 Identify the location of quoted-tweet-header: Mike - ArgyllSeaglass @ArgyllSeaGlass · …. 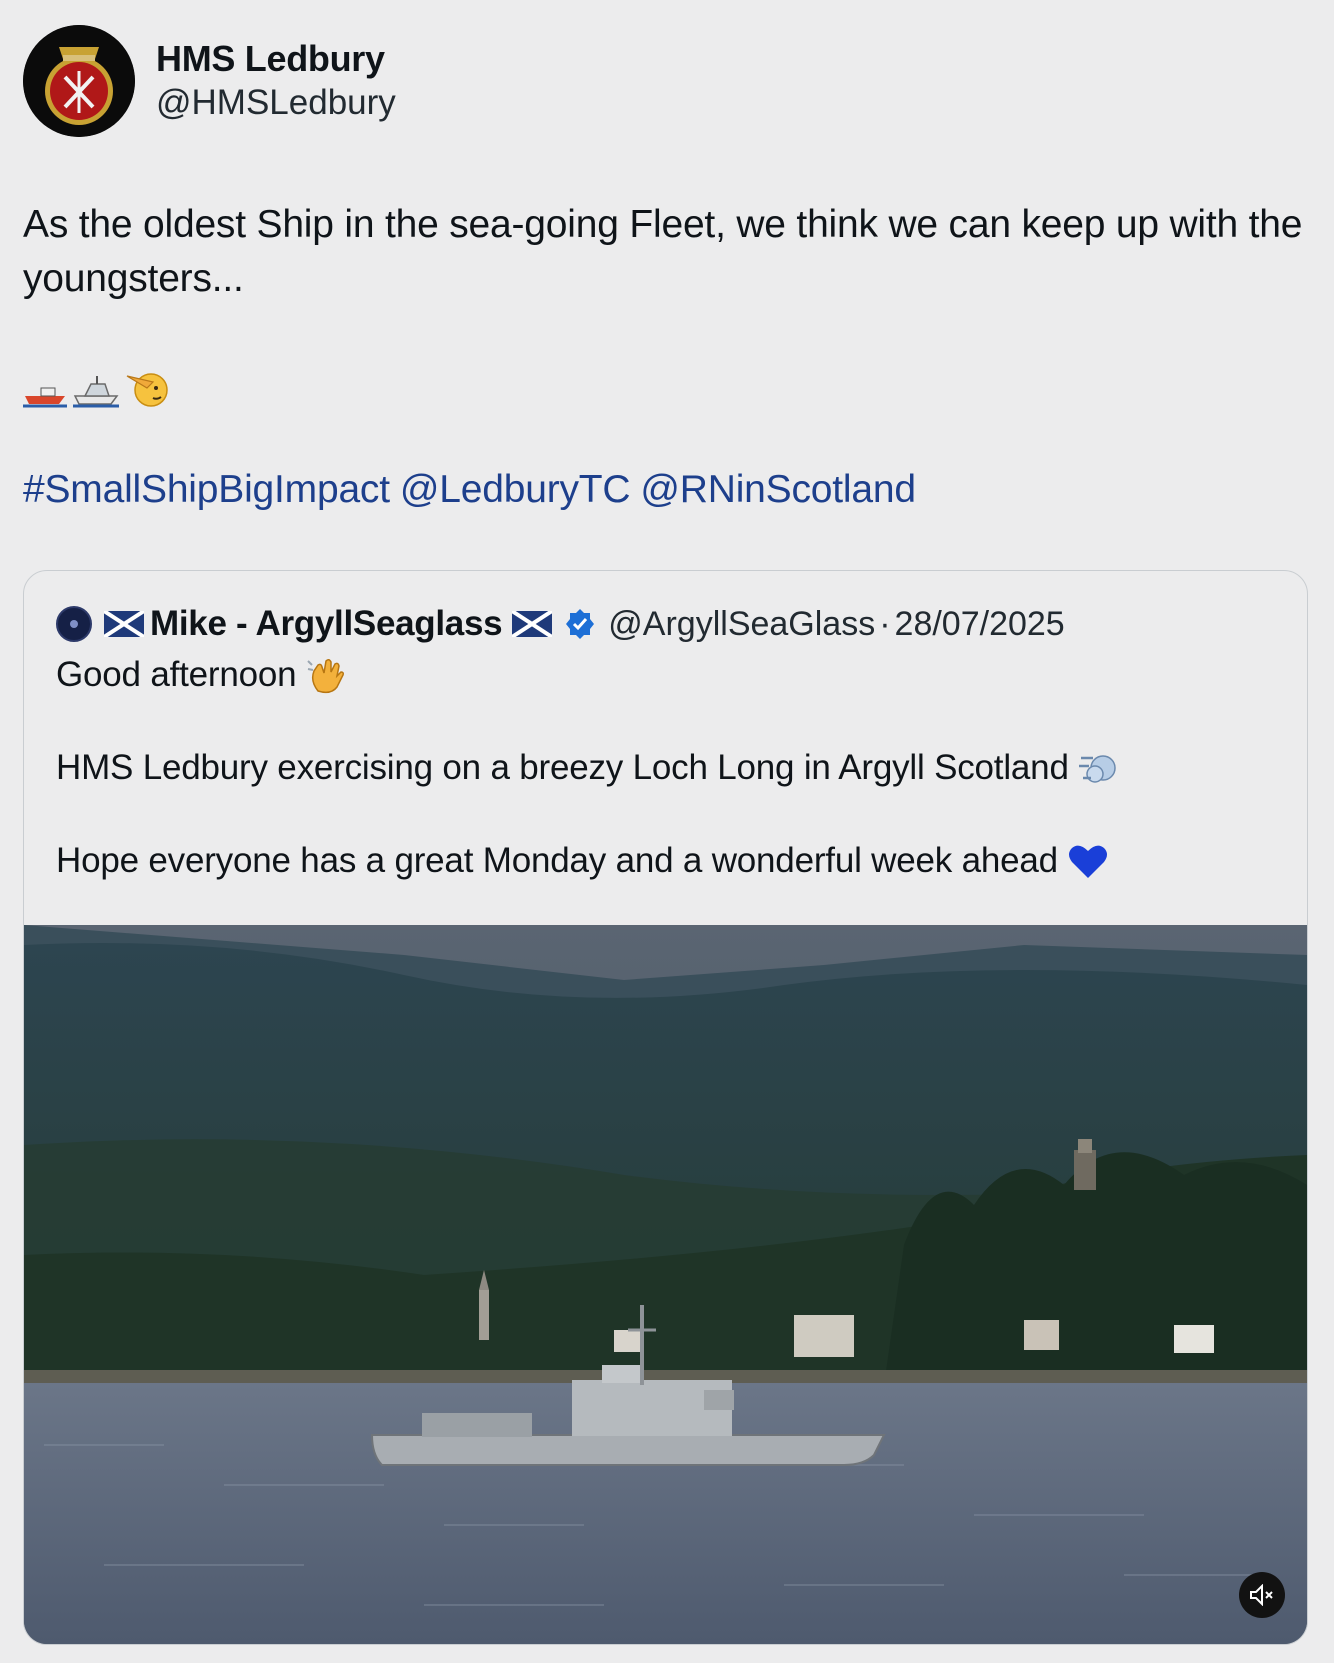
(560, 624).